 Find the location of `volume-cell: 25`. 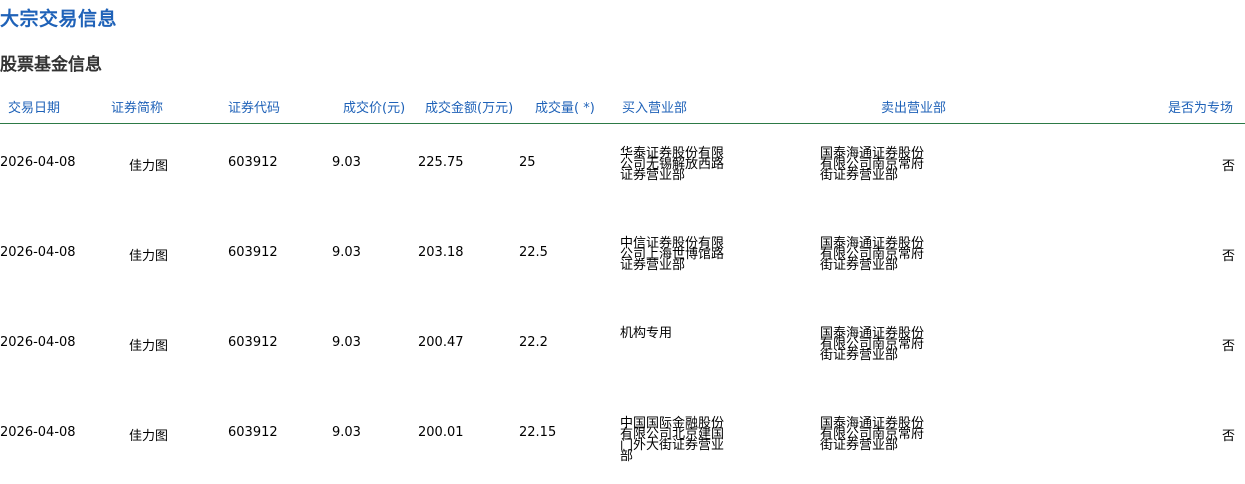

volume-cell: 25 is located at coordinates (527, 162).